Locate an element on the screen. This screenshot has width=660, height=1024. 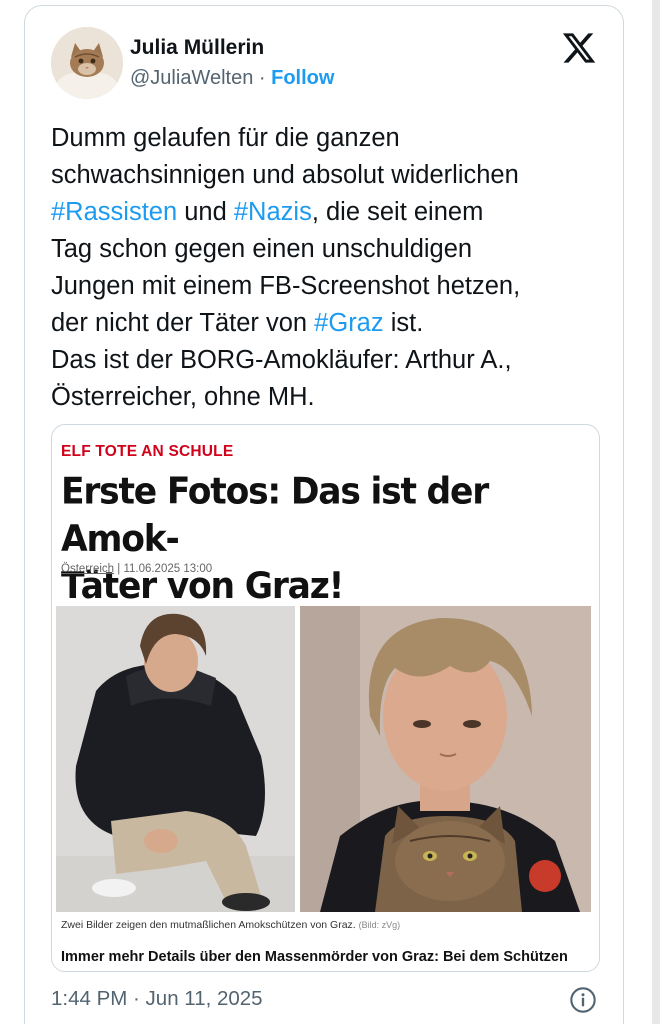
tweet-line: und is located at coordinates (205, 212).